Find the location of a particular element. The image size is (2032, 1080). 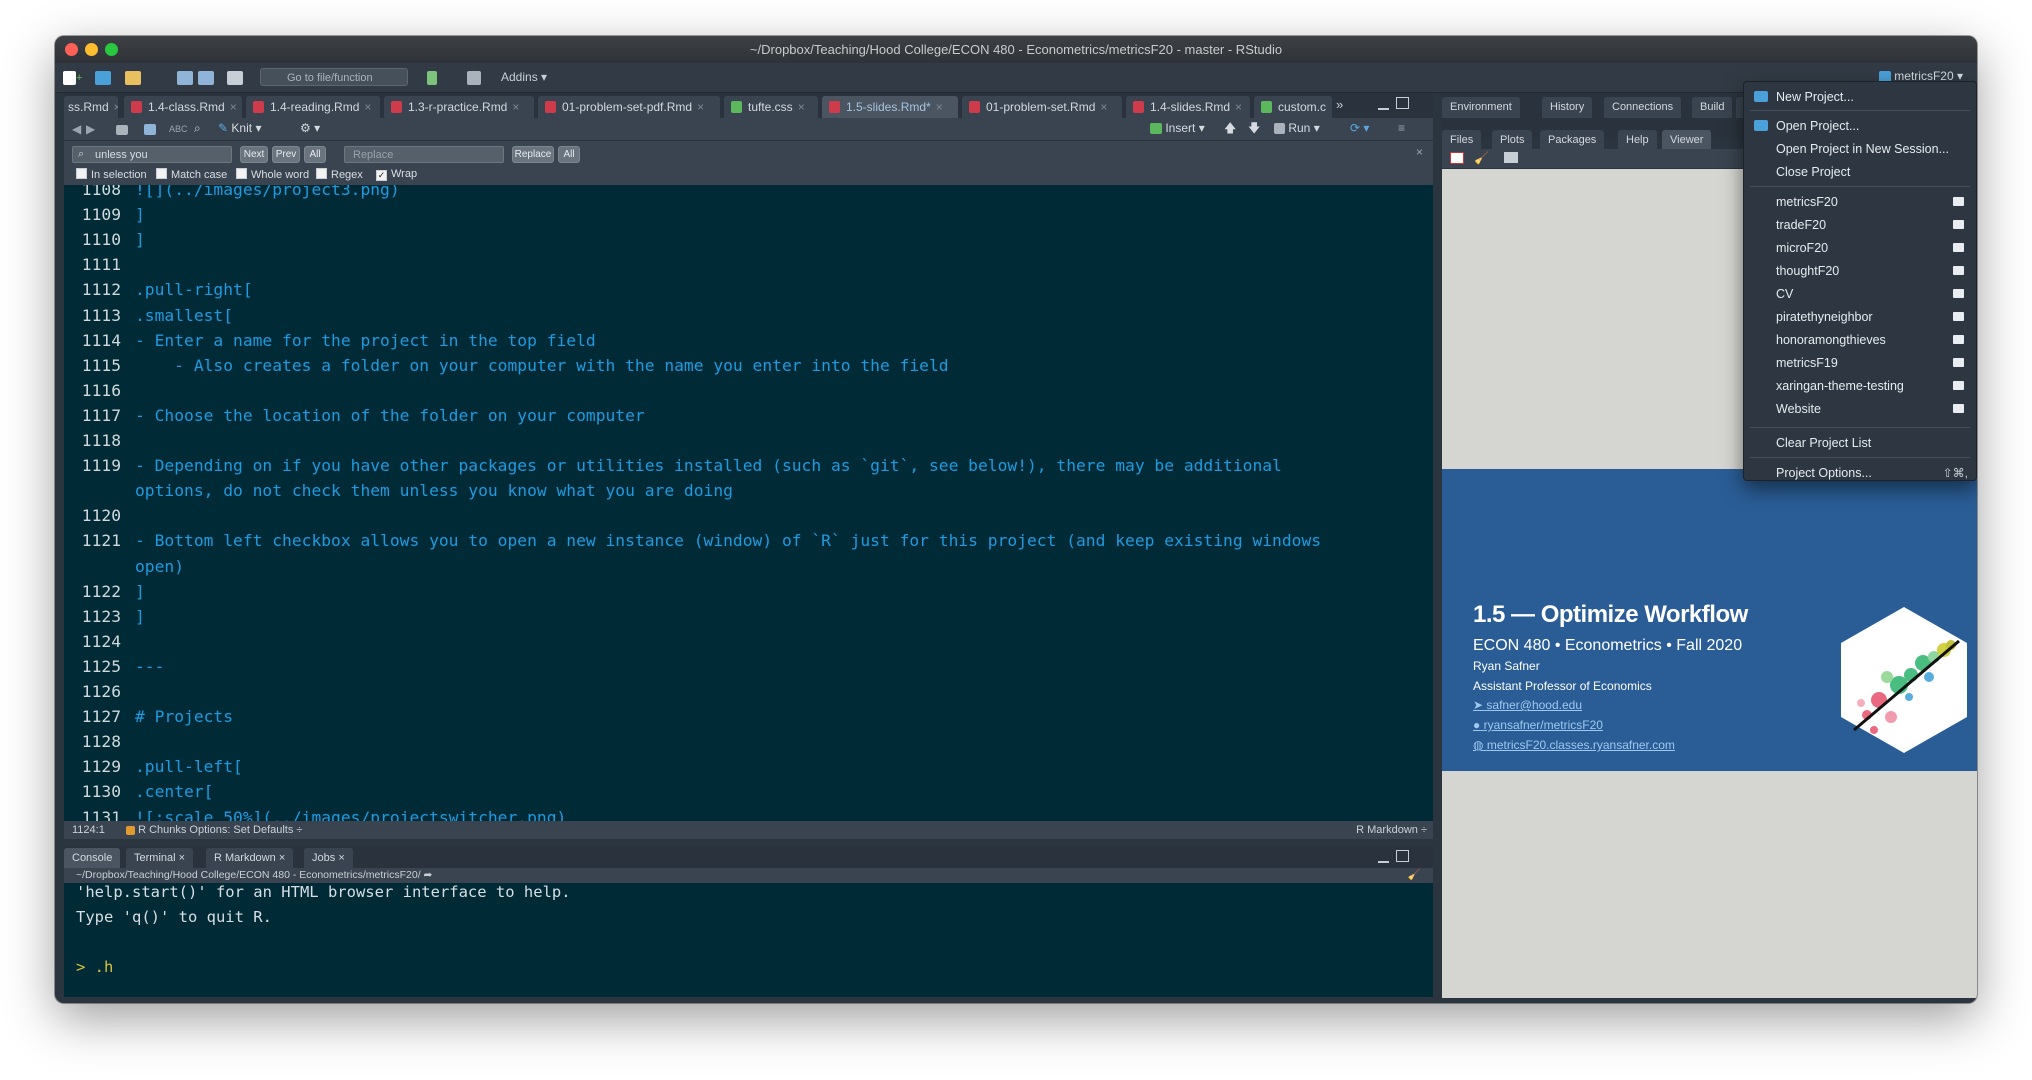

tab-1-4-slides: 1.4-slides.Rmd × is located at coordinates (1188, 107).